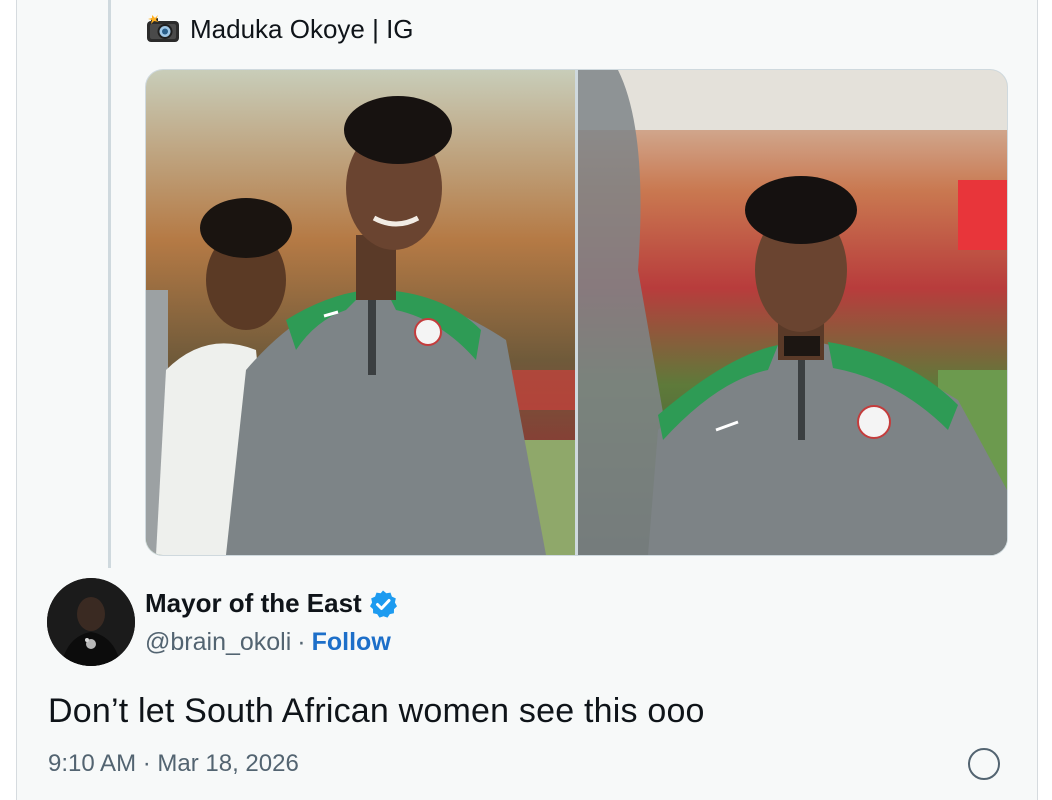  Describe the element at coordinates (109, 284) in the screenshot. I see `thread-line` at that location.